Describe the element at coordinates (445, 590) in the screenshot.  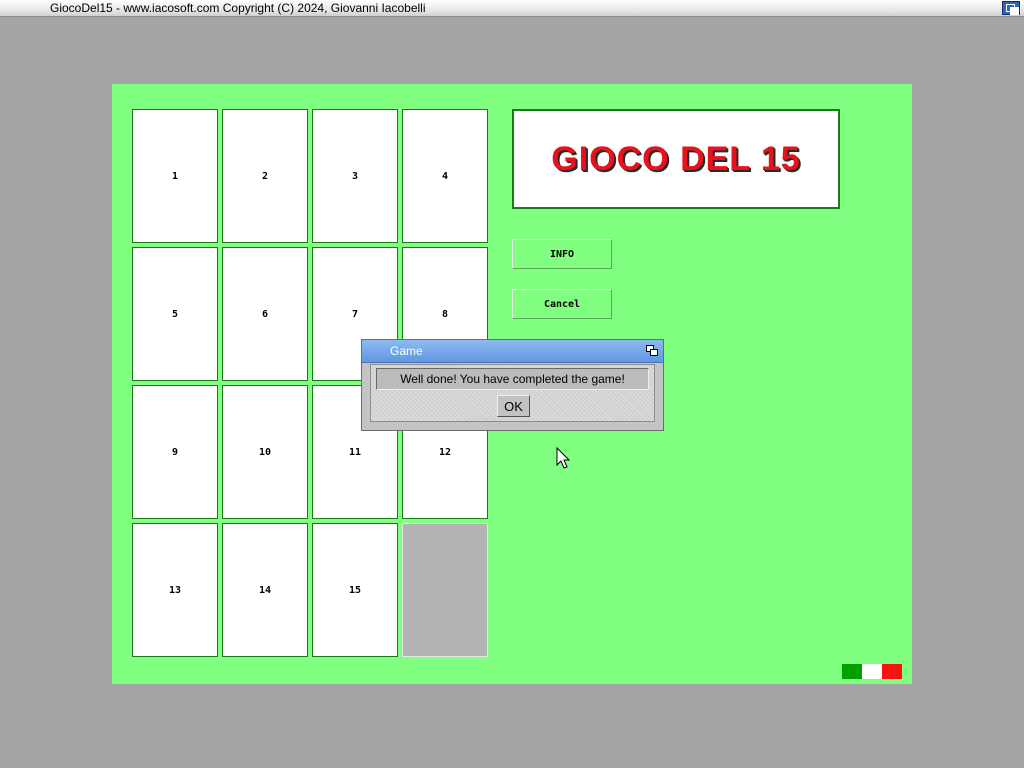
I see `empty-tile` at that location.